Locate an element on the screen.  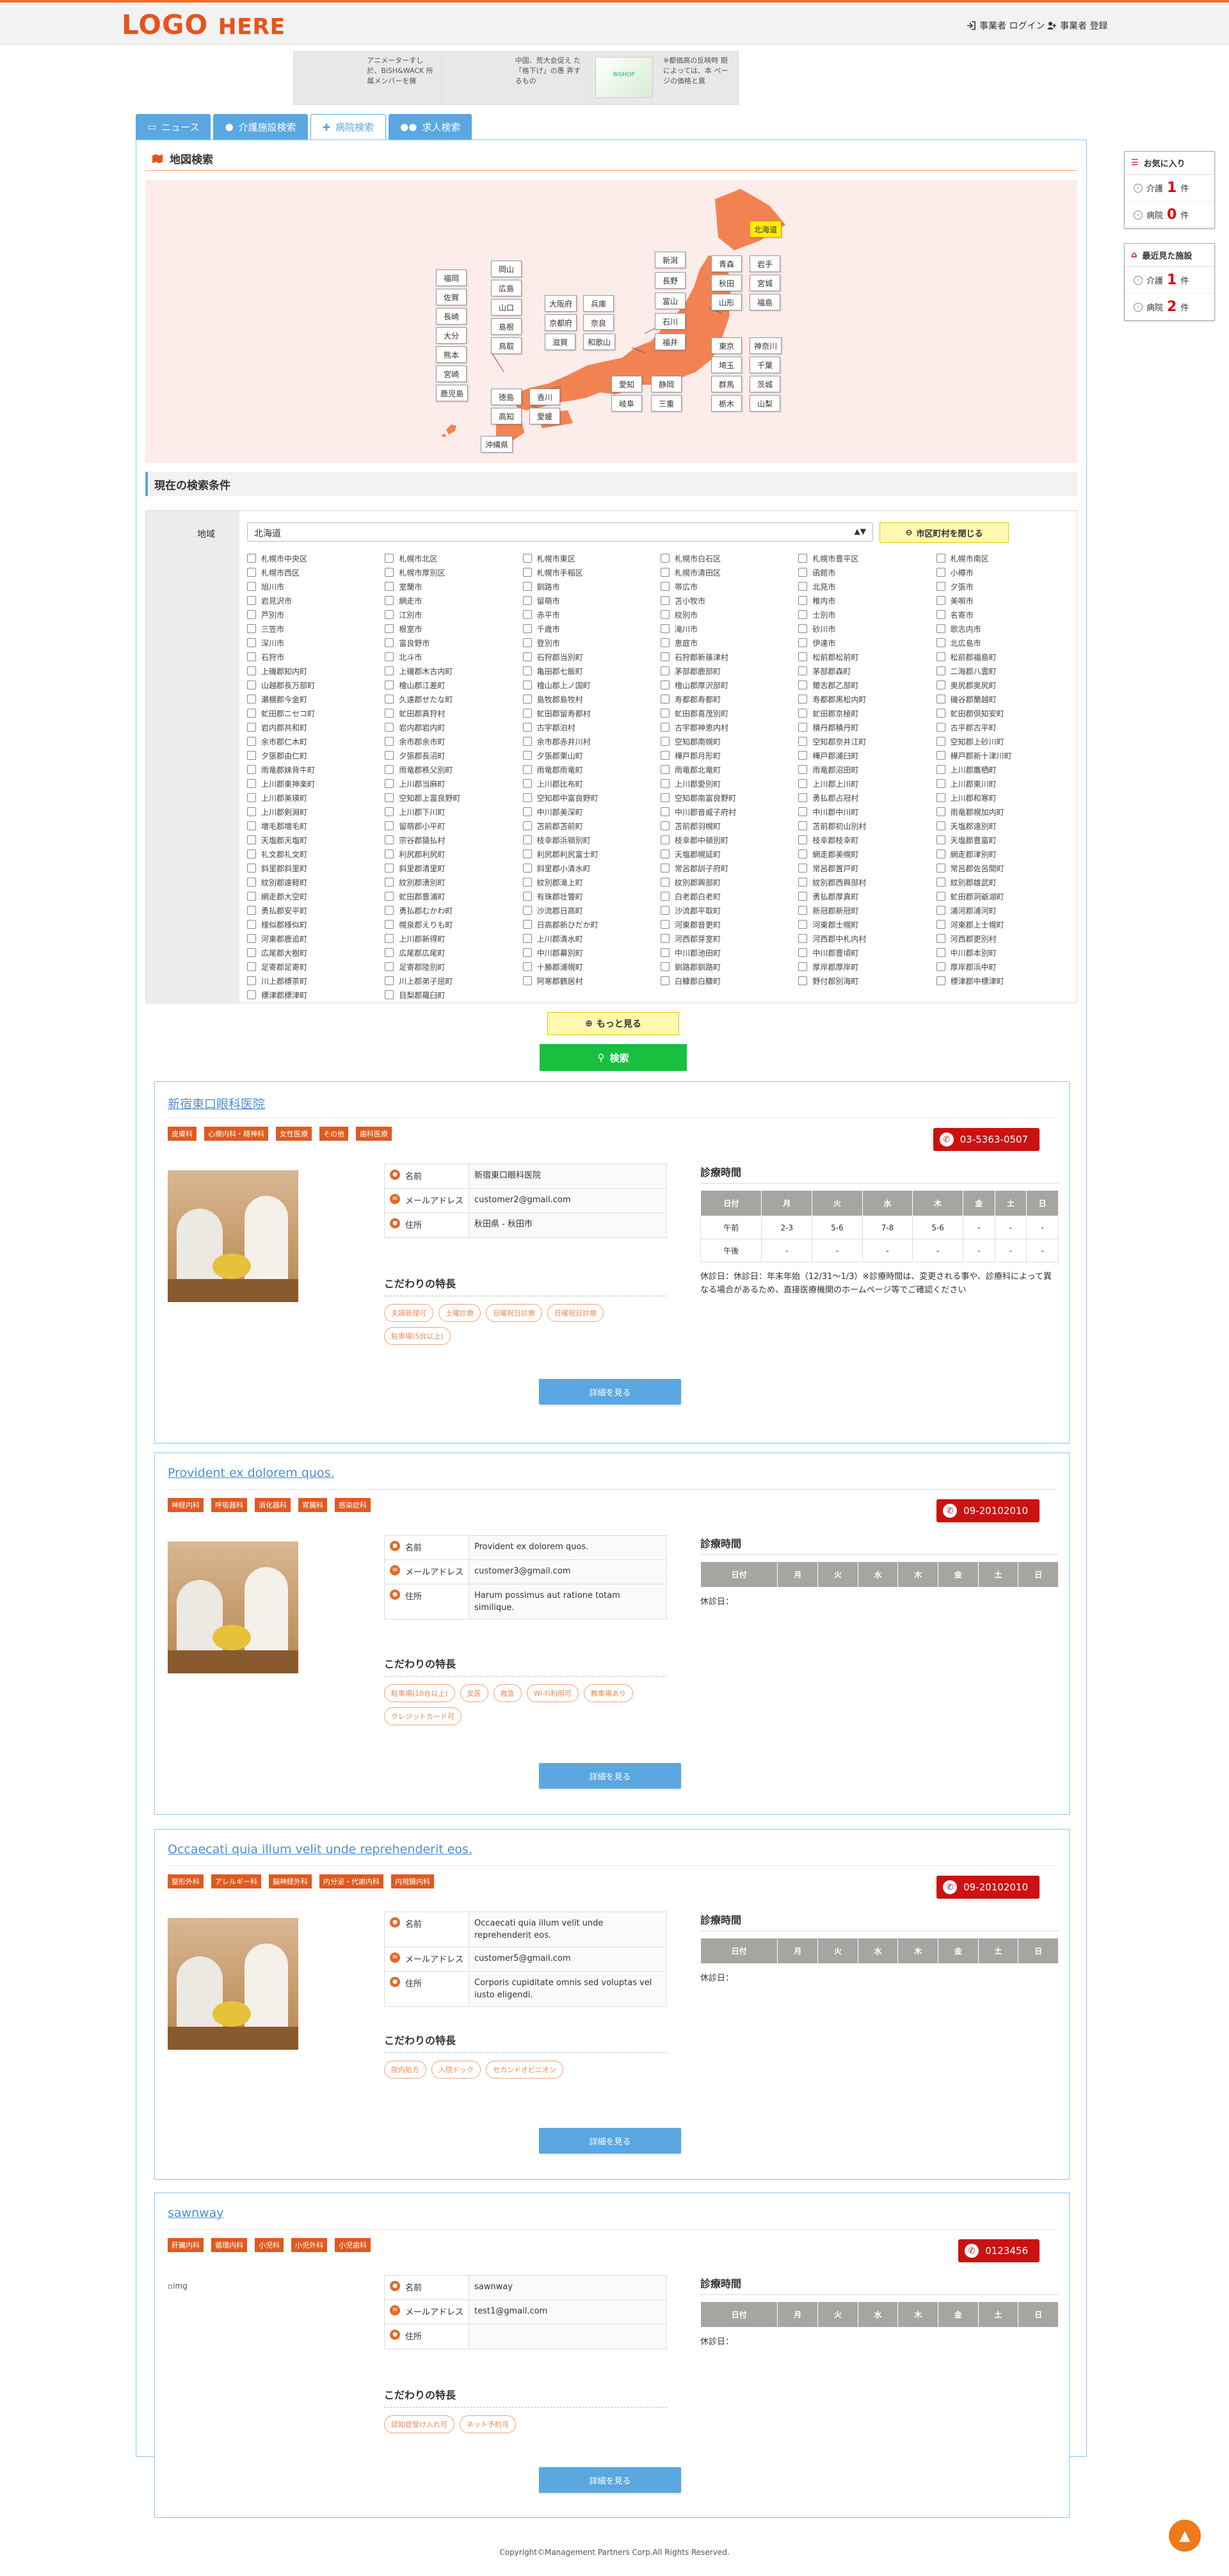
city-checkbox-item: 上川郡剣淵町 is located at coordinates (313, 811).